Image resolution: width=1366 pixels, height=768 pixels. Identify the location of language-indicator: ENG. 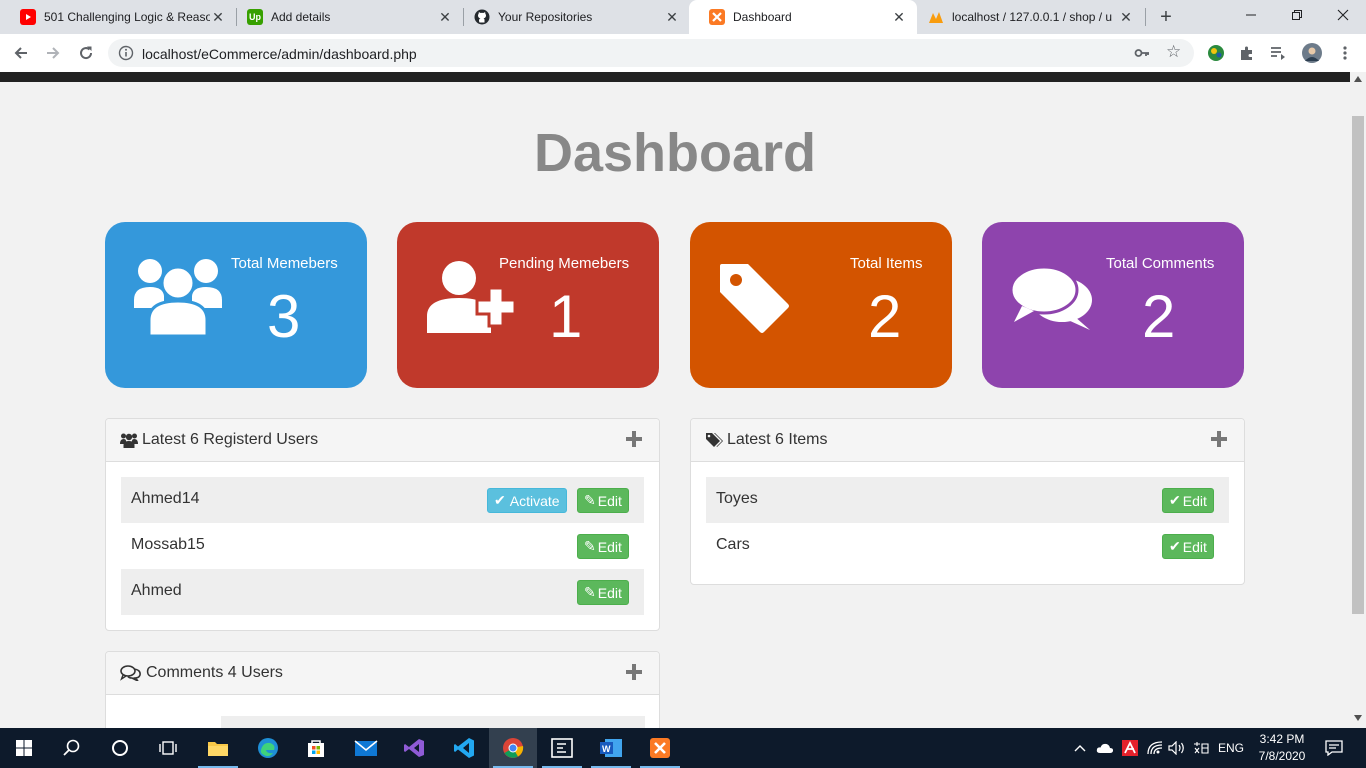
(1231, 748).